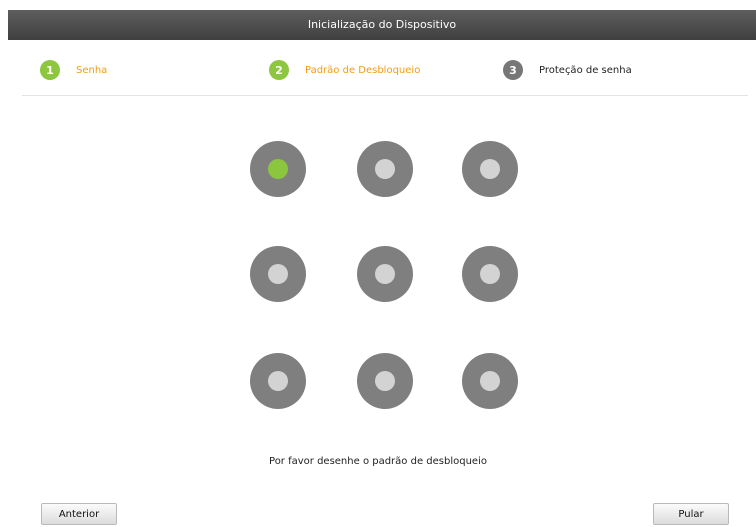 The width and height of the screenshot is (756, 527). What do you see at coordinates (79, 514) in the screenshot?
I see `previous-button: Anterior` at bounding box center [79, 514].